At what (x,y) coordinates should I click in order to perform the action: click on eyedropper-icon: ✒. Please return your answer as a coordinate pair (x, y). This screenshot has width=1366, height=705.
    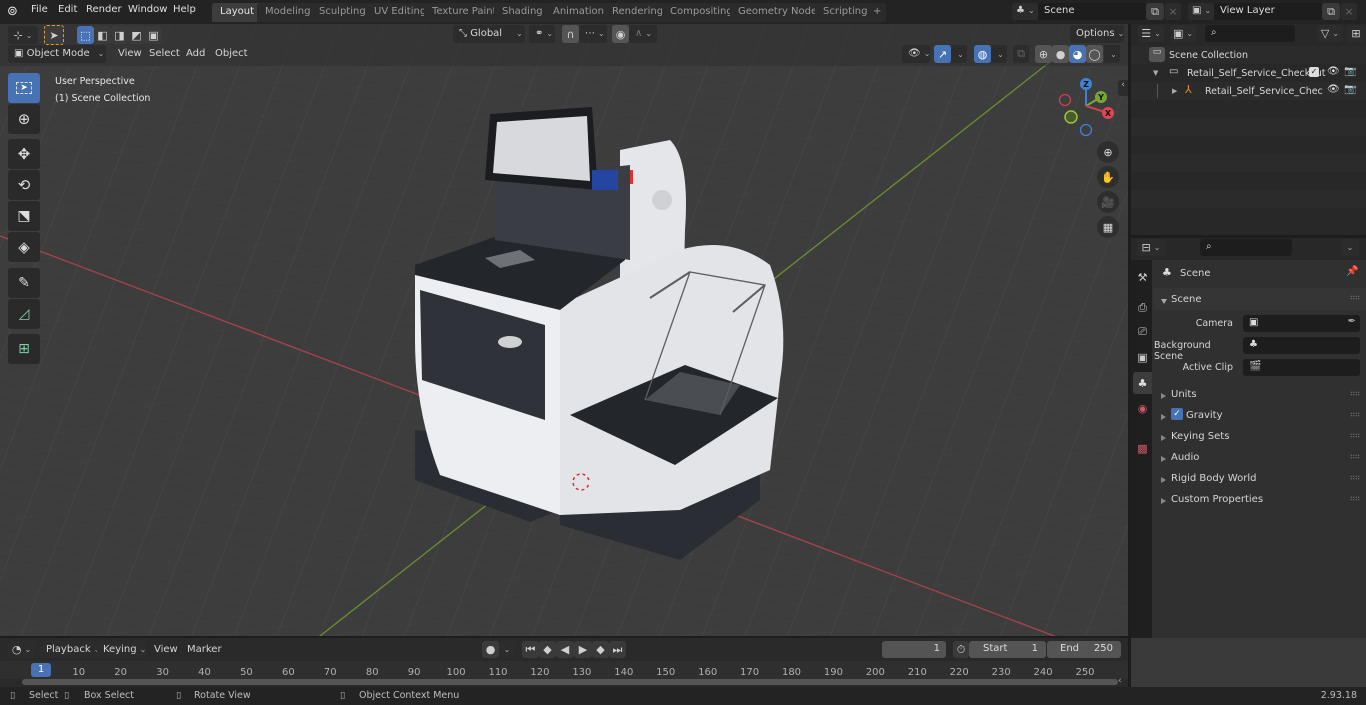
    Looking at the image, I should click on (1352, 321).